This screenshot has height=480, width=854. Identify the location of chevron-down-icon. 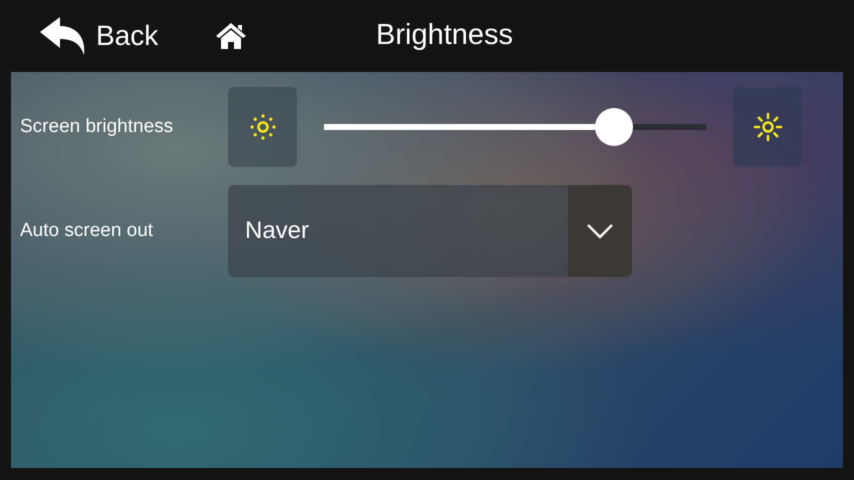
(600, 231).